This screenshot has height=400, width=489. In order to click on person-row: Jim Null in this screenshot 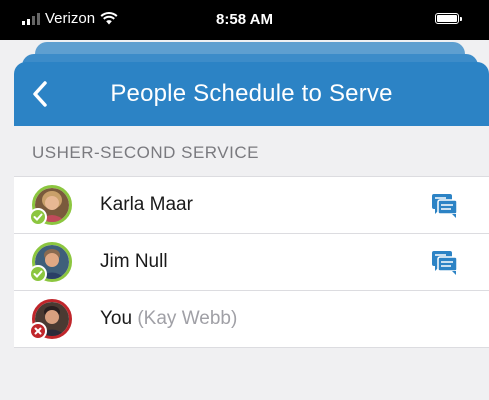, I will do `click(251, 262)`.